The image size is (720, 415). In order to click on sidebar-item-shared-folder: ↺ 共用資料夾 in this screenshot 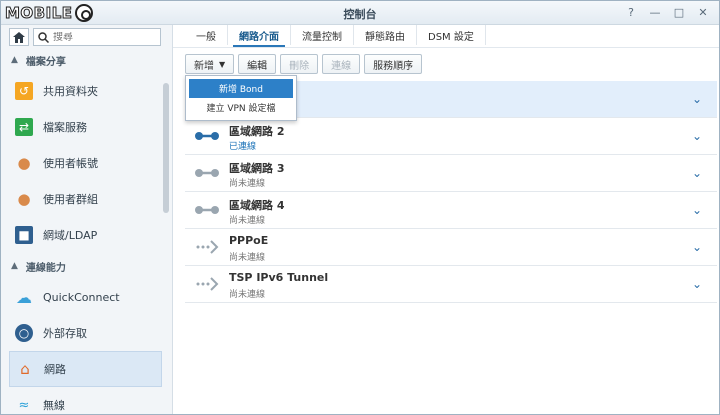, I will do `click(85, 91)`.